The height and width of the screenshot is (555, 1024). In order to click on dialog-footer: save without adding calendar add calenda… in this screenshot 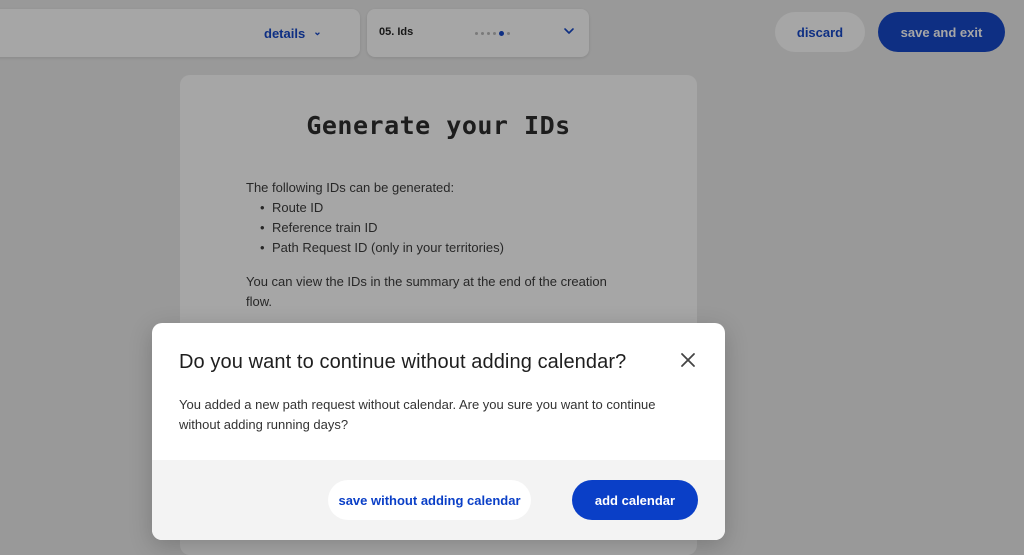, I will do `click(438, 500)`.